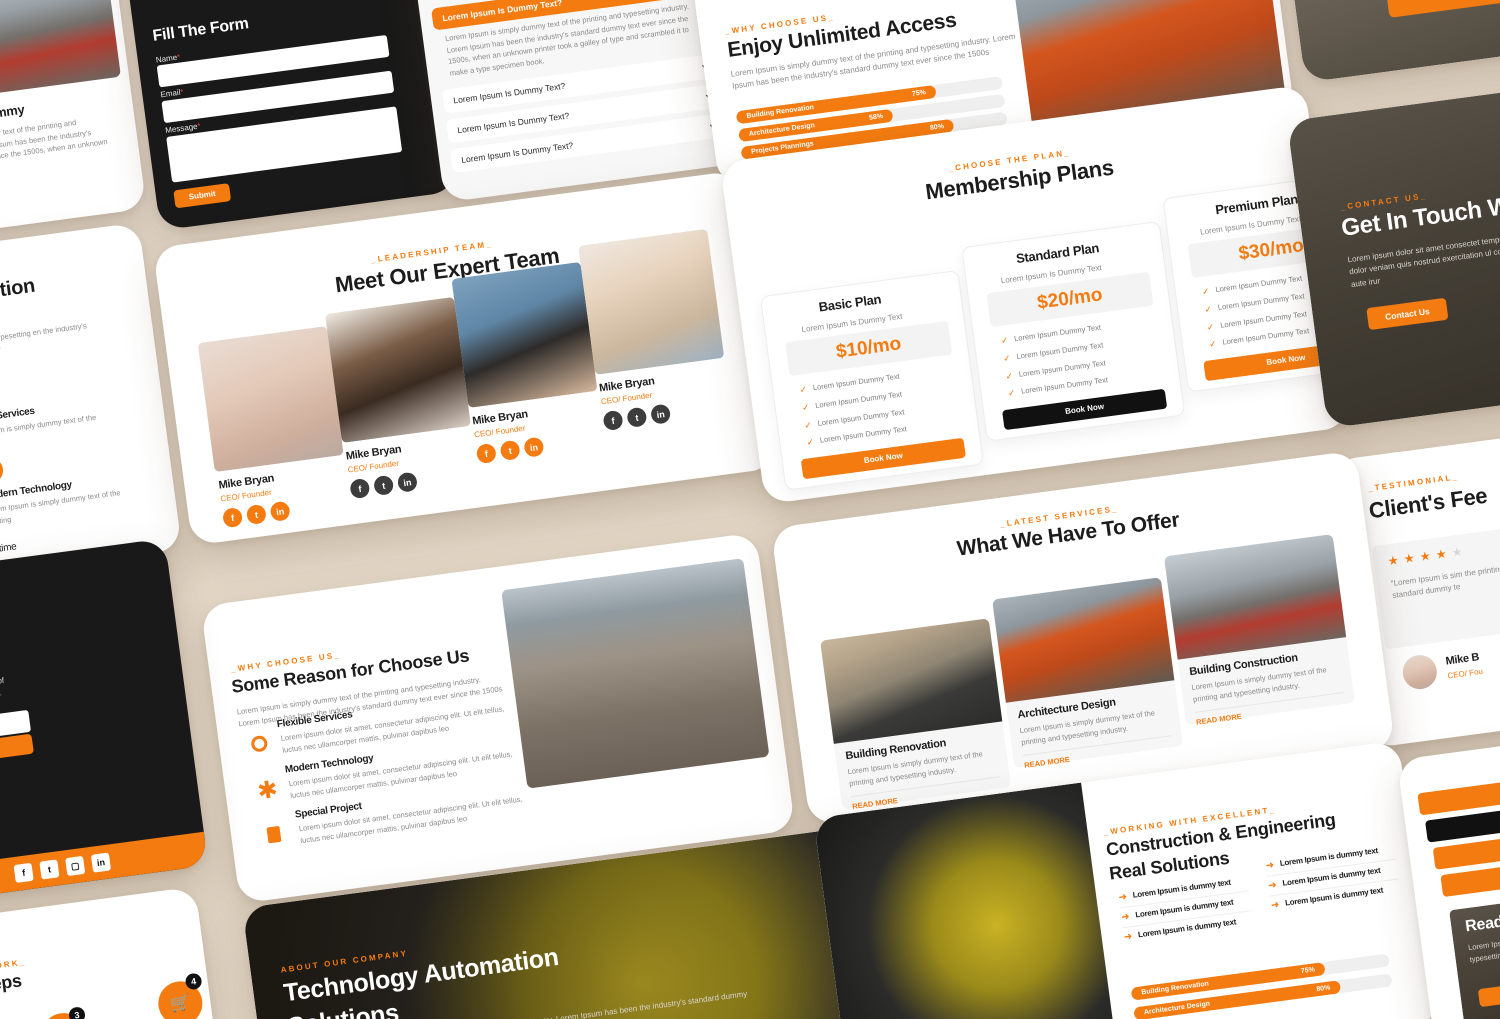 The width and height of the screenshot is (1500, 1019). I want to click on plan-name: Basic Plan, so click(849, 303).